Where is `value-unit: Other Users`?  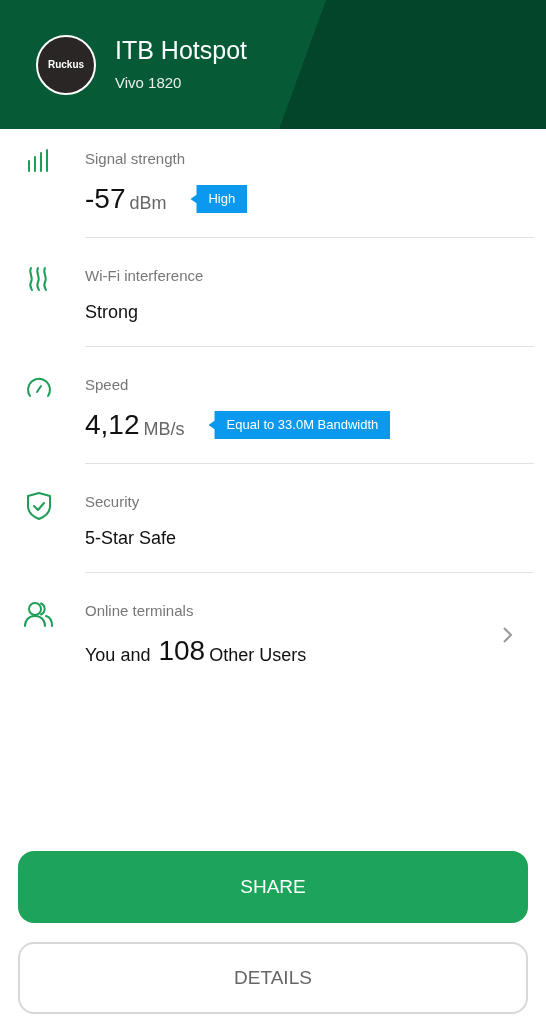 value-unit: Other Users is located at coordinates (258, 655).